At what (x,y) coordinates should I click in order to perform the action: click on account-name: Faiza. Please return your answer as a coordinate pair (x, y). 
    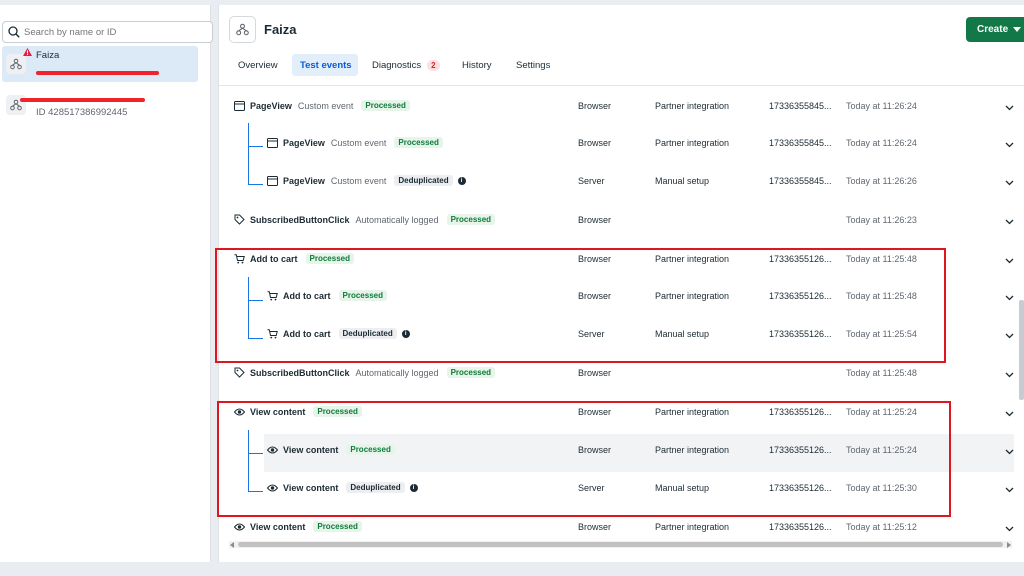
    Looking at the image, I should click on (48, 55).